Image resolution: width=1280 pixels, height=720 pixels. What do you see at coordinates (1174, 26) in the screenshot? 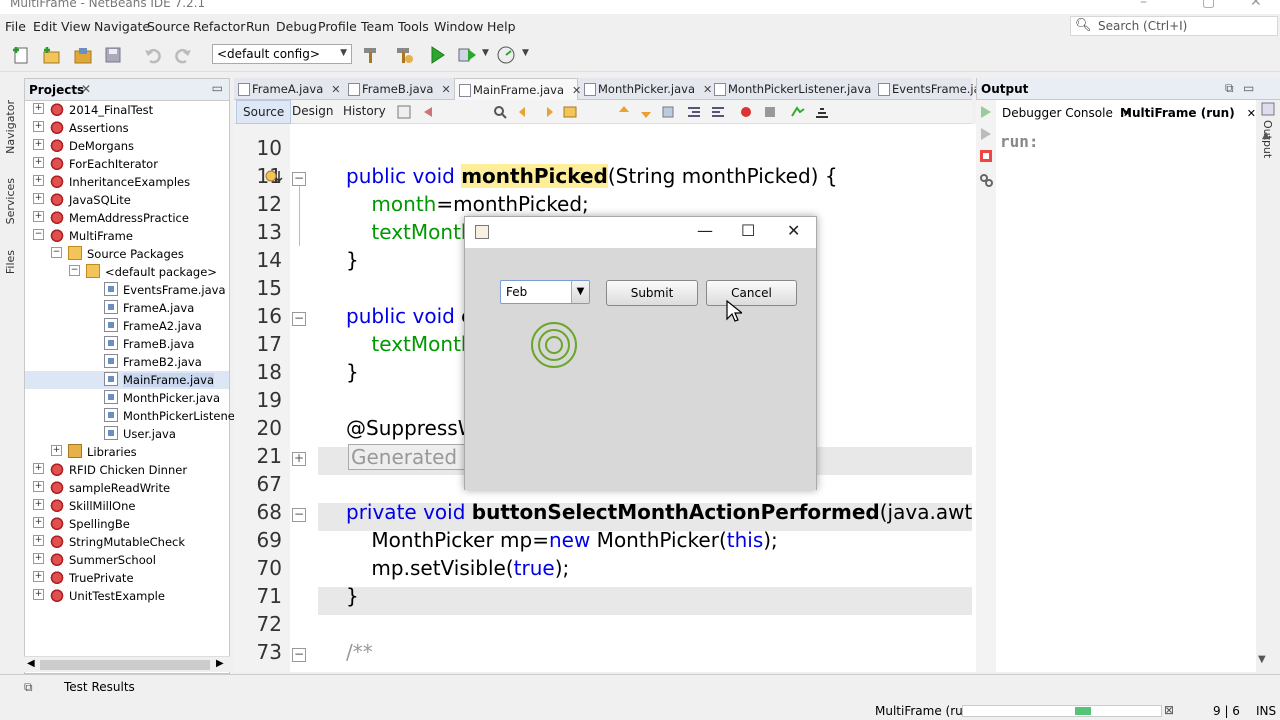
I see `search-input: 🔍︎ Search (Ctrl+I)` at bounding box center [1174, 26].